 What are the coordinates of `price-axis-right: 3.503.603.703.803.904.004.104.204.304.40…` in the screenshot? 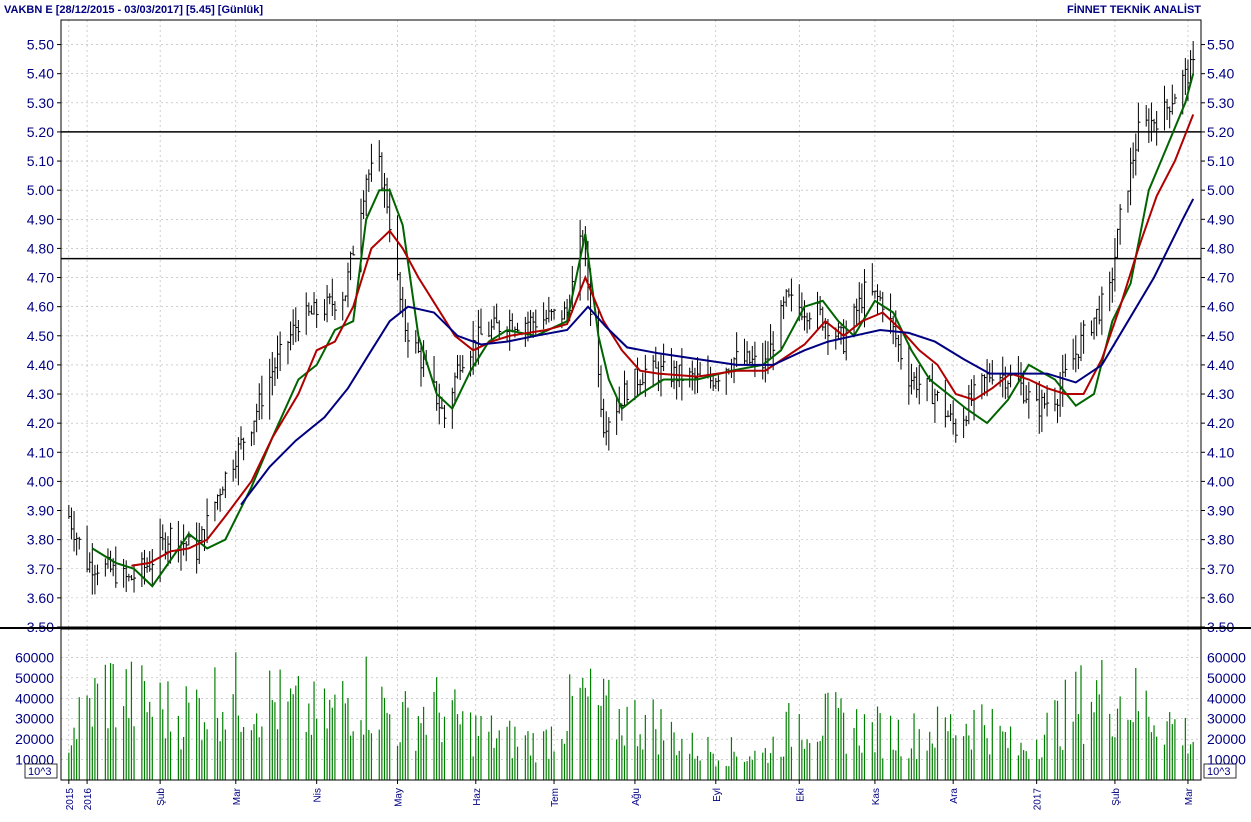 It's located at (1217, 336).